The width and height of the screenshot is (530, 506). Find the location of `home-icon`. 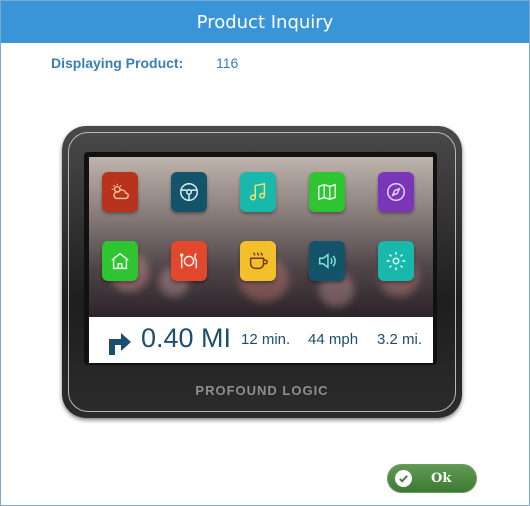

home-icon is located at coordinates (120, 261).